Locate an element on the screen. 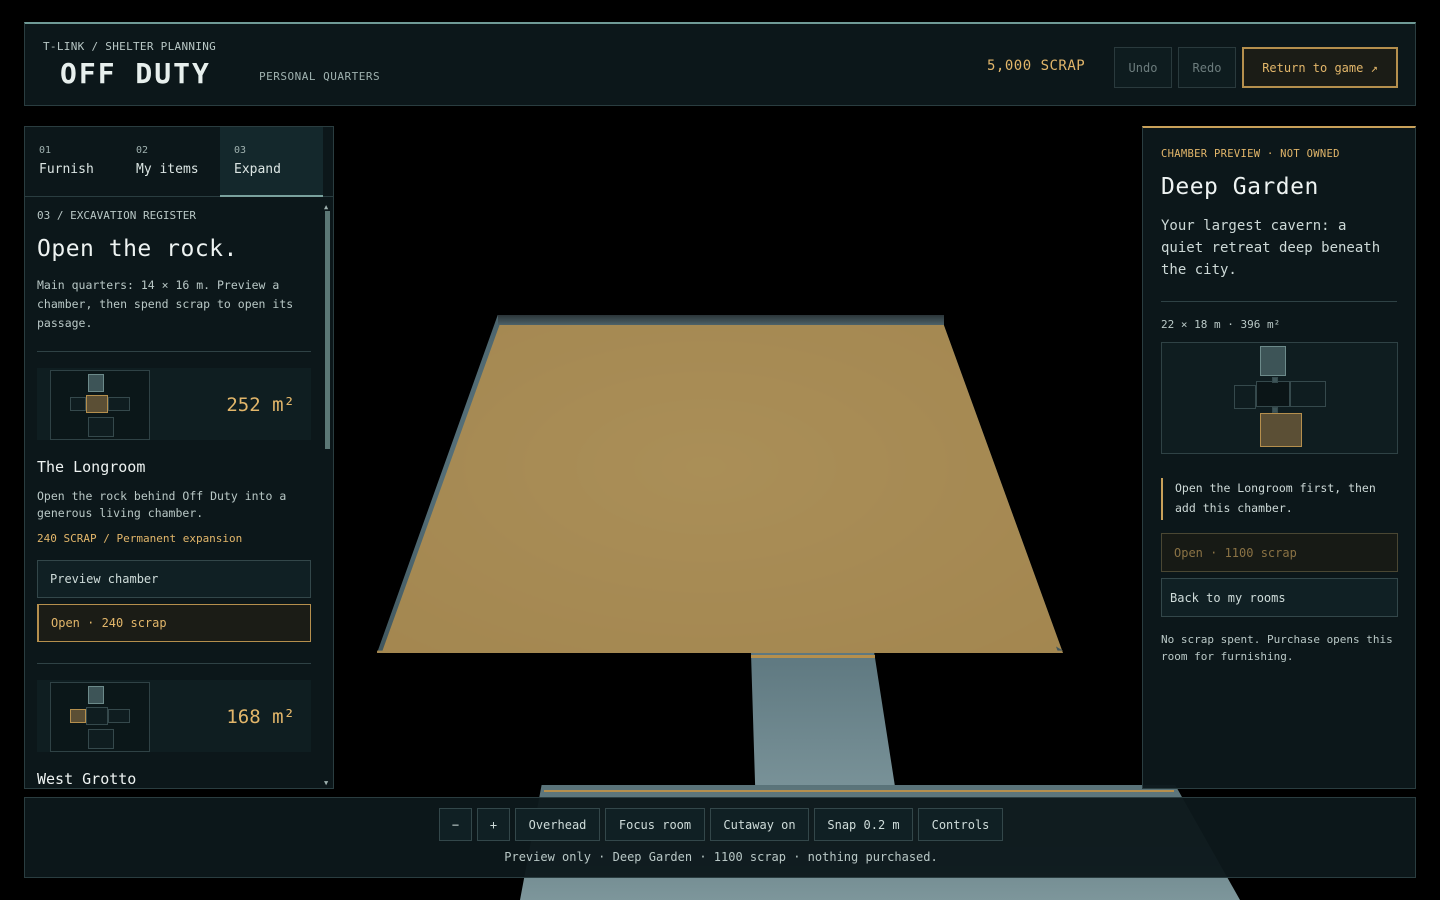  chamber-name: West Grotto is located at coordinates (87, 779).